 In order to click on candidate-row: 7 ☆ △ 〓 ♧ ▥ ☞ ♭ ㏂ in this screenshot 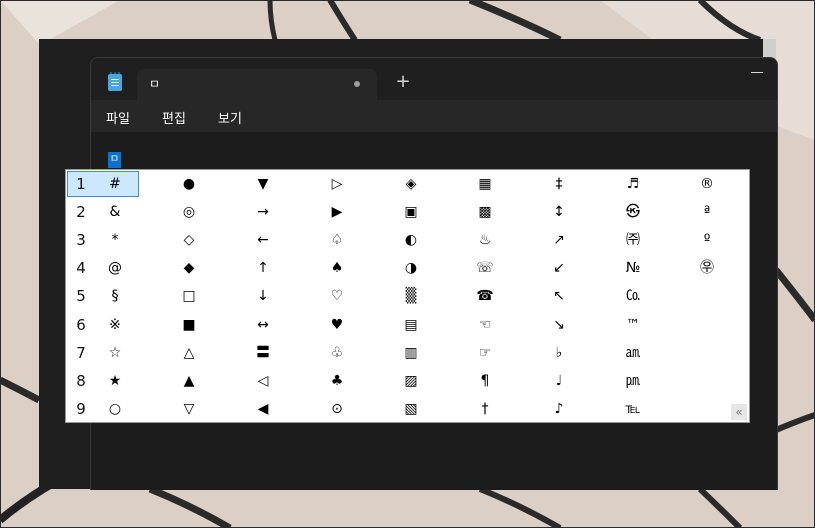, I will do `click(407, 353)`.